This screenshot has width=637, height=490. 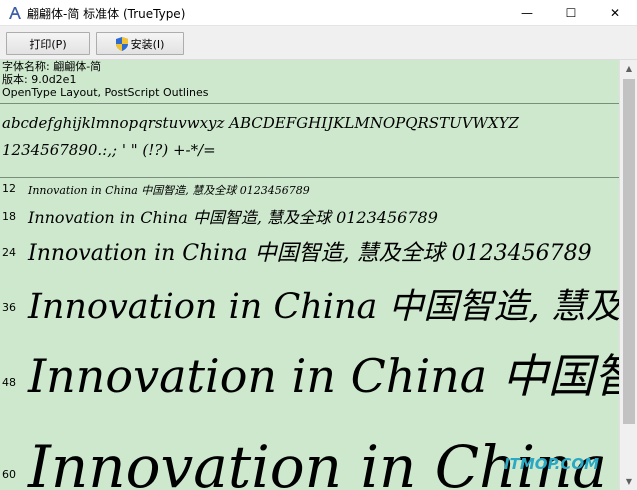 I want to click on install-button-label: 安装(I), so click(x=147, y=44).